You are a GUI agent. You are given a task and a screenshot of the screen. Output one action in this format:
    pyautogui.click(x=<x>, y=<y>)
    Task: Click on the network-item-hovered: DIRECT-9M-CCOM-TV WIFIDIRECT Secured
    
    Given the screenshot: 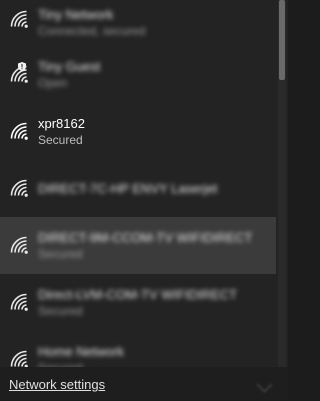 What is the action you would take?
    pyautogui.click(x=138, y=245)
    